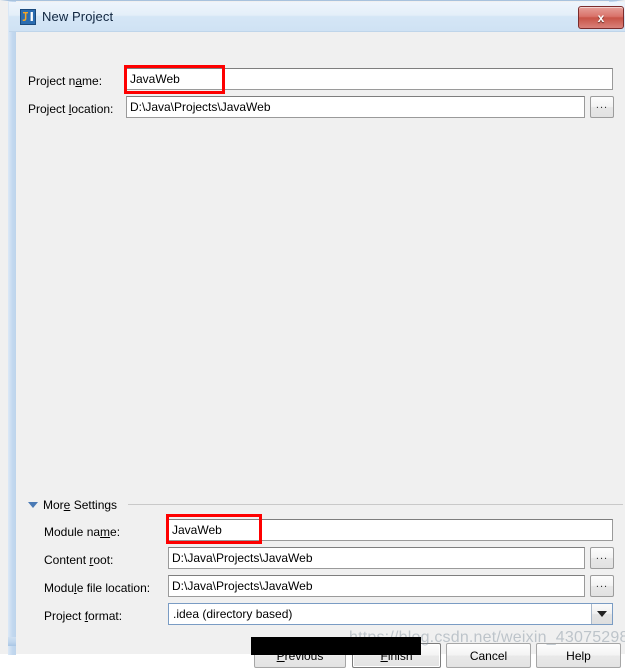  What do you see at coordinates (79, 560) in the screenshot?
I see `content-root-label: Content root:` at bounding box center [79, 560].